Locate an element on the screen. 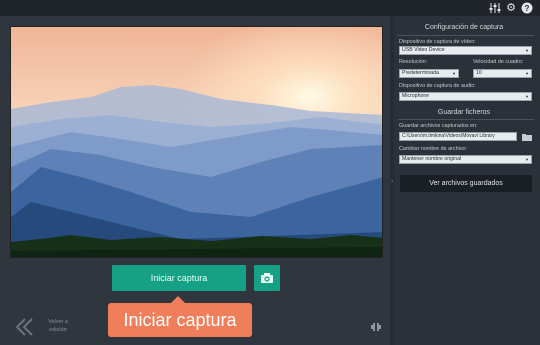 The image size is (540, 345). gear-icon: ⚙ is located at coordinates (511, 8).